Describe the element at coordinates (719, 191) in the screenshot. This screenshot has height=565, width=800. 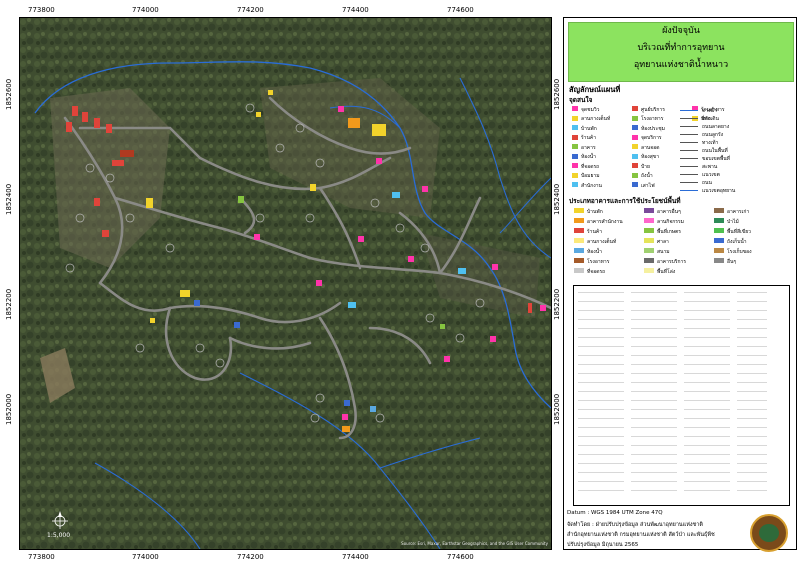
I see `line-legend-label: แนวเขตอุทยาน` at that location.